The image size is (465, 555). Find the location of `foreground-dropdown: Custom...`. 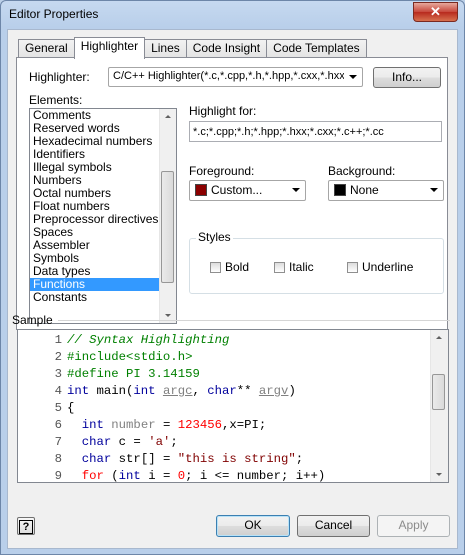

foreground-dropdown: Custom... is located at coordinates (247, 190).